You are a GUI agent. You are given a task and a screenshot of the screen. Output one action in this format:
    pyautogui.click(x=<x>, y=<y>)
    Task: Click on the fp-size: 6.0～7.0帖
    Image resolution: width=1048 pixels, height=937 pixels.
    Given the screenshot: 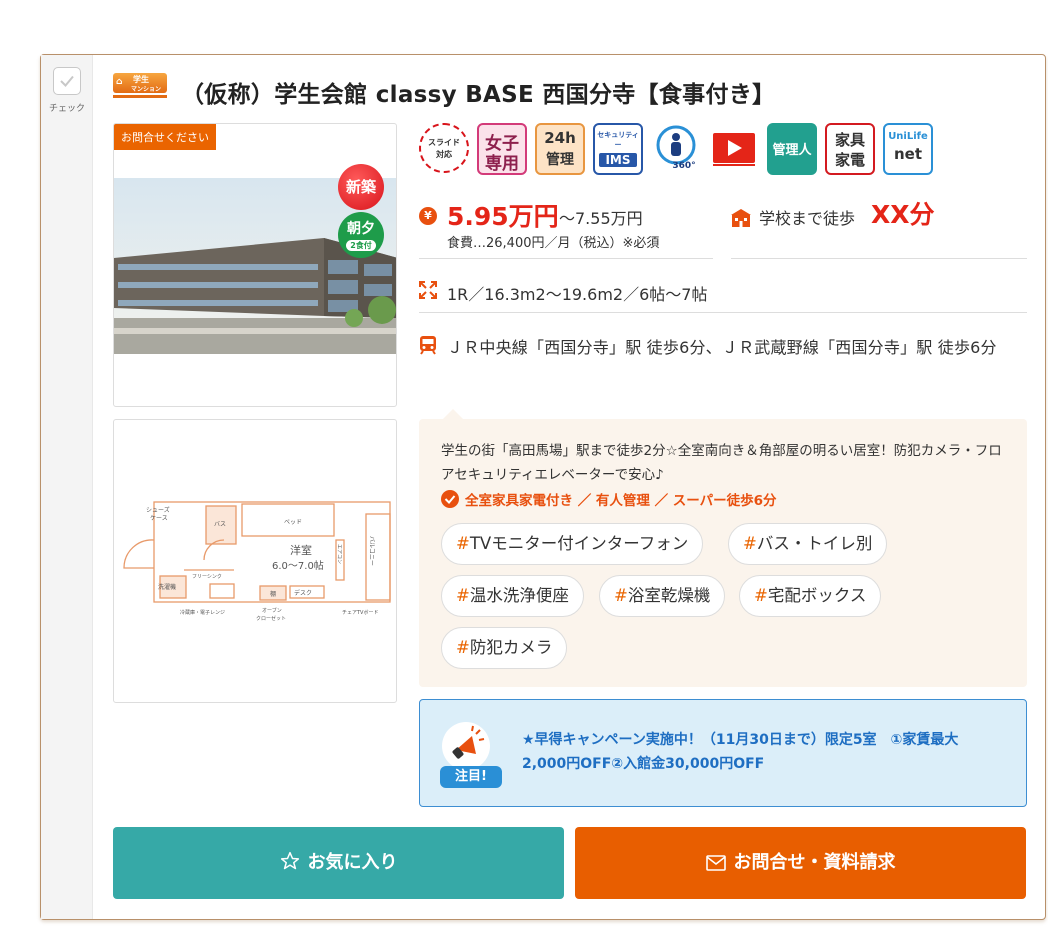 What is the action you would take?
    pyautogui.click(x=298, y=565)
    